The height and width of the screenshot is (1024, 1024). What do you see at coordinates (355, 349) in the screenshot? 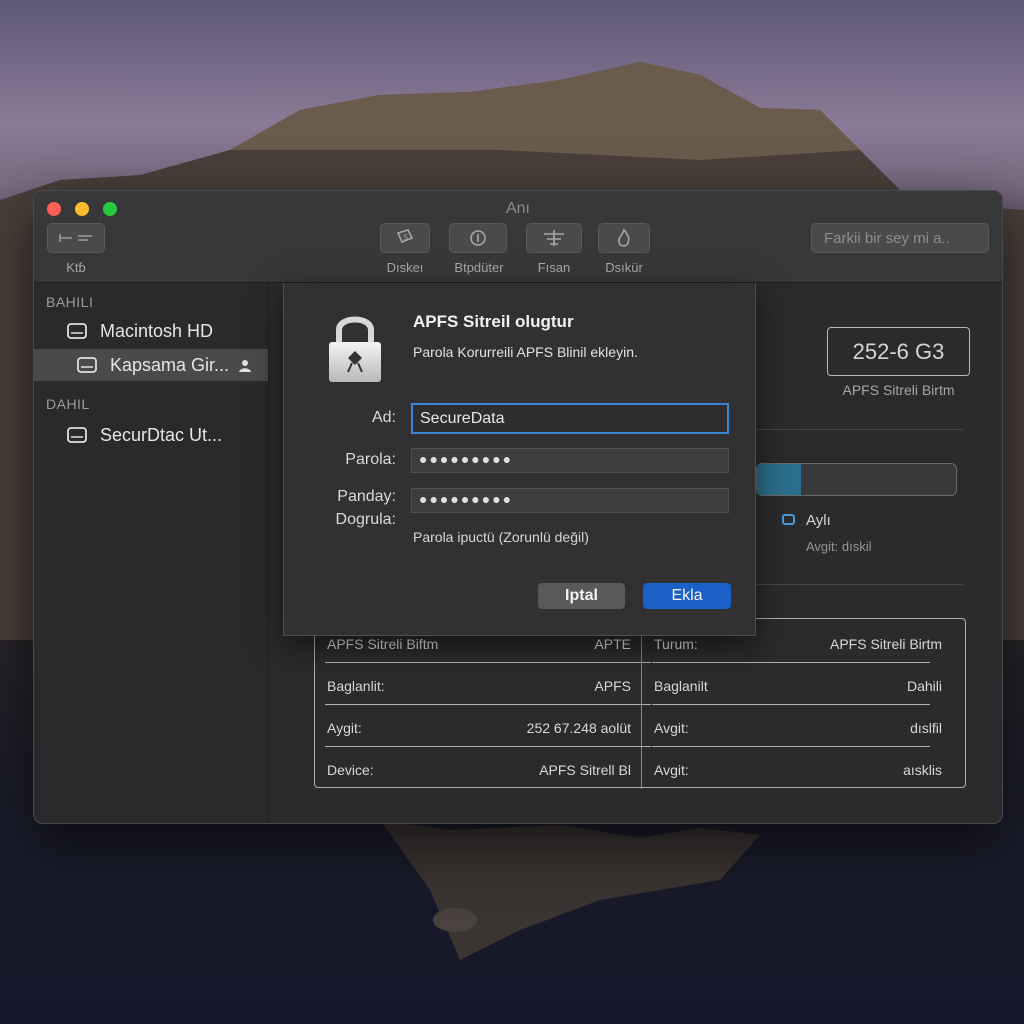
I see `lock-icon` at bounding box center [355, 349].